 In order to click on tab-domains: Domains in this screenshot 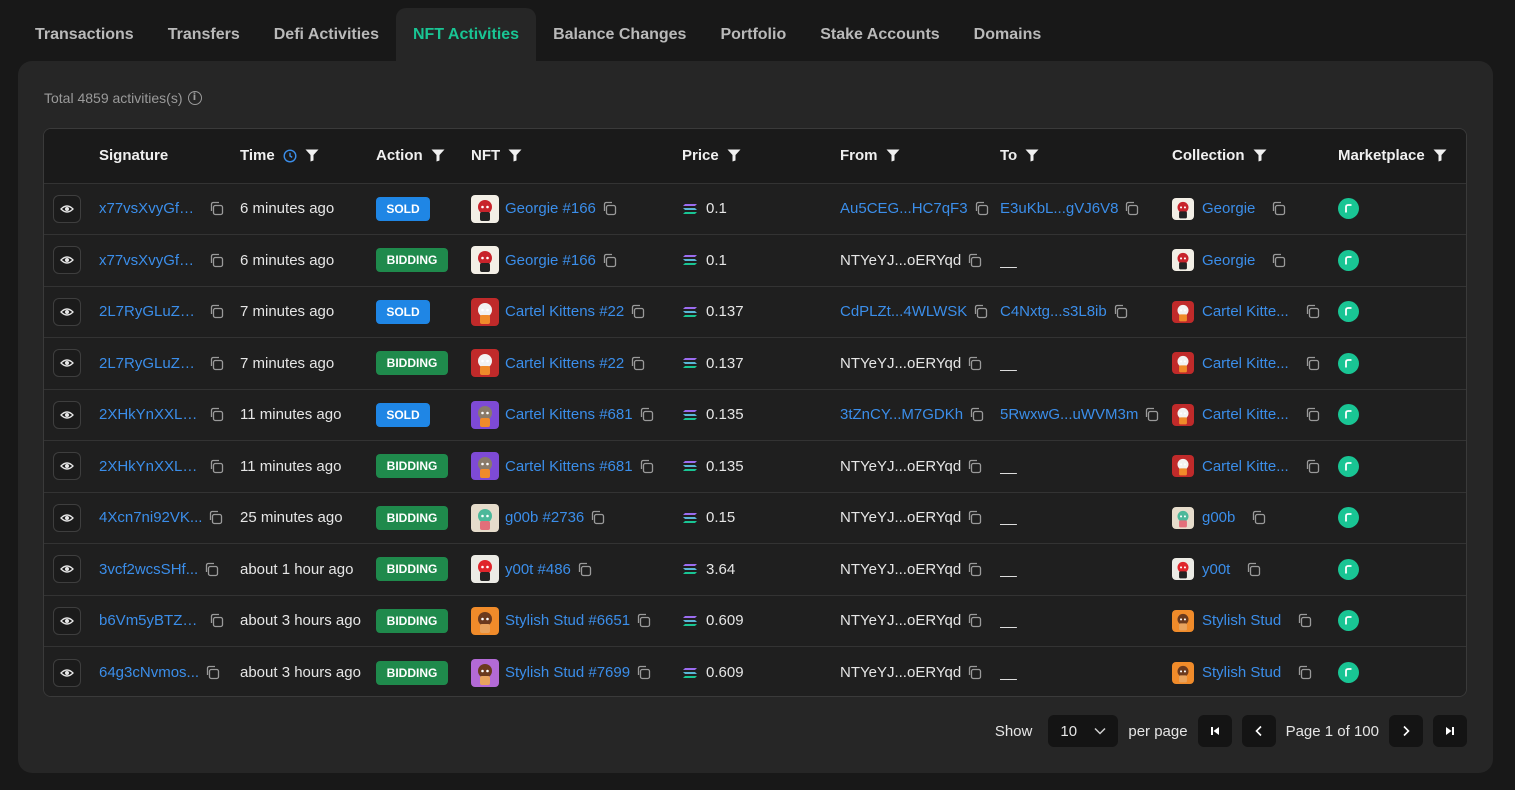, I will do `click(1008, 34)`.